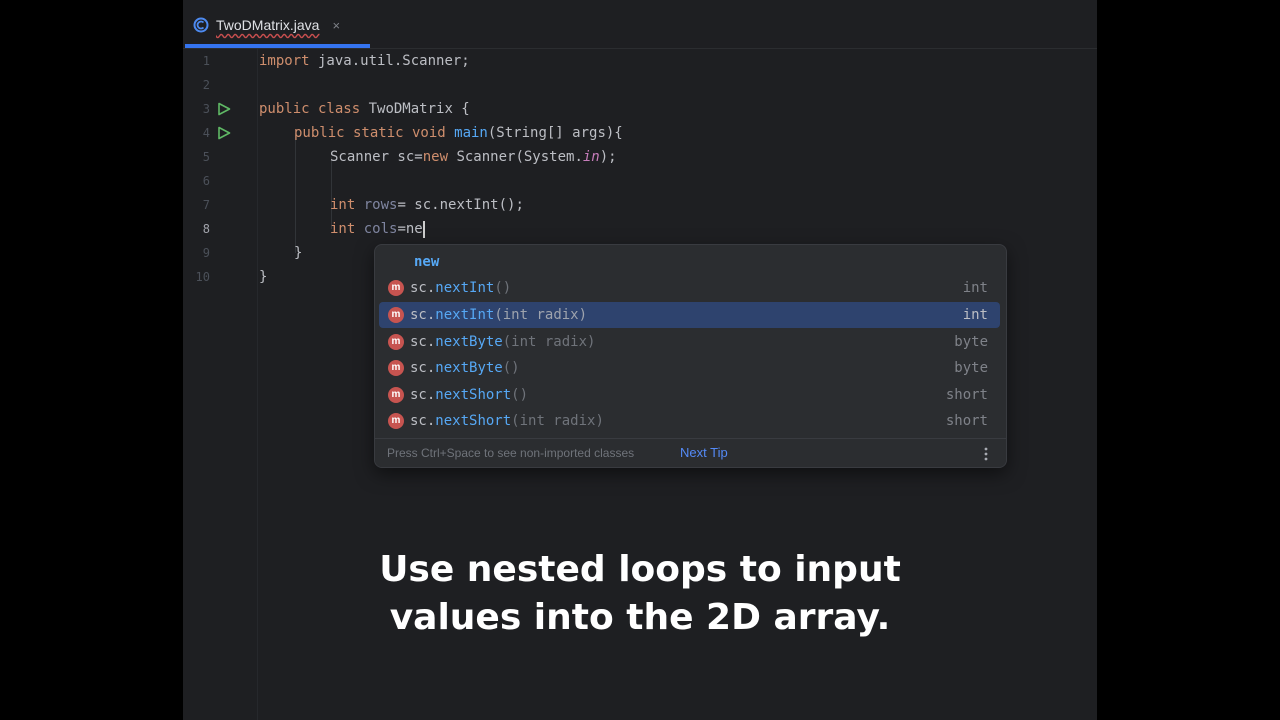 The height and width of the screenshot is (720, 1280). What do you see at coordinates (689, 315) in the screenshot?
I see `completion-item-selected: m sc.nextInt(int radix) int` at bounding box center [689, 315].